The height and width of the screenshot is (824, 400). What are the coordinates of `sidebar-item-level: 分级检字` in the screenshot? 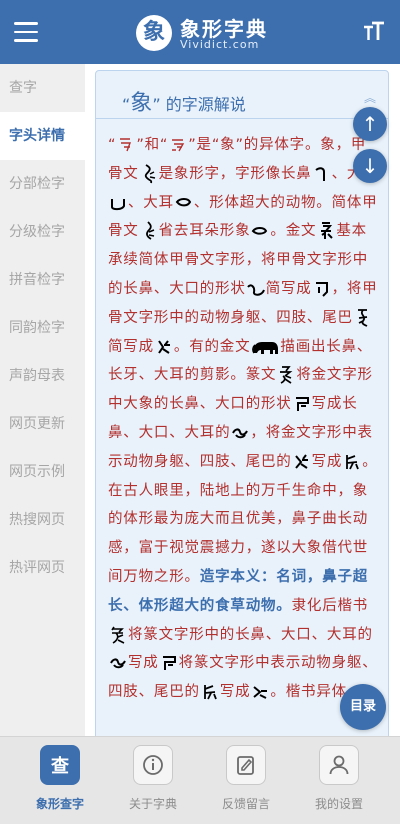 It's located at (42, 232).